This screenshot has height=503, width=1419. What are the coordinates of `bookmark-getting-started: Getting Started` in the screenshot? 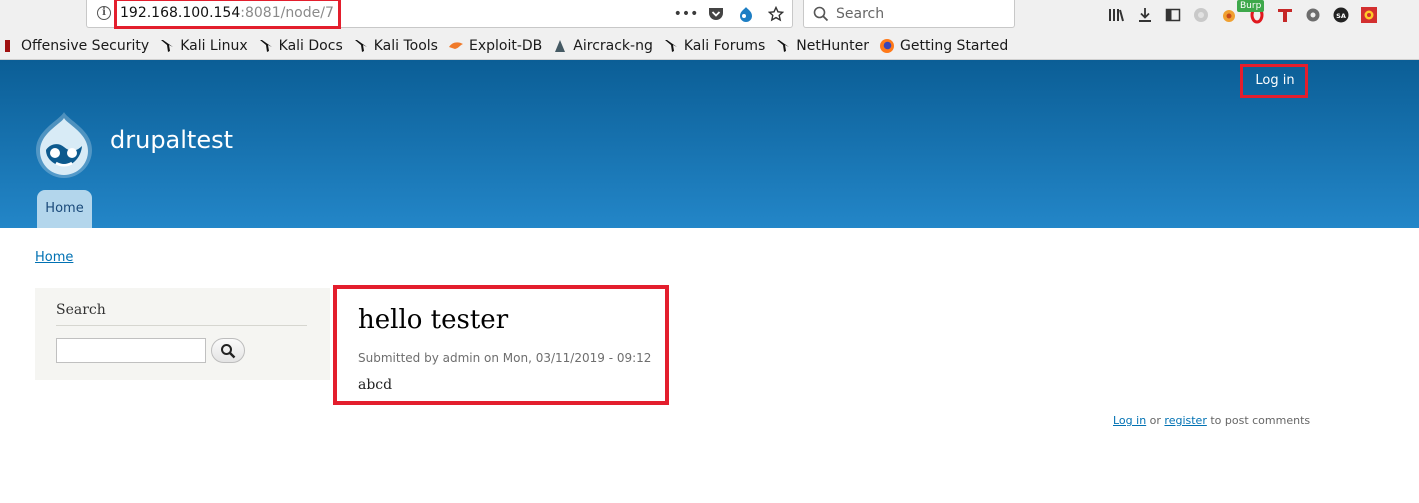 It's located at (944, 46).